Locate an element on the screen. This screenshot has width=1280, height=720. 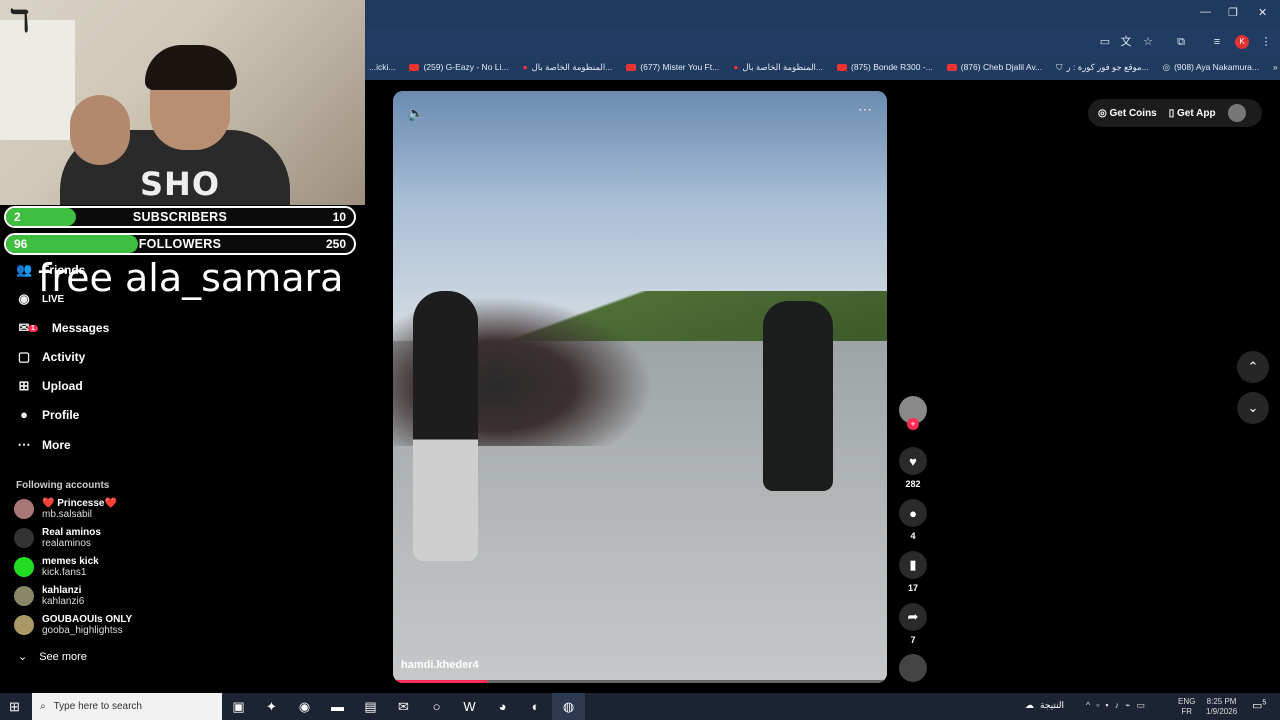
free-text-overlay: free ala_samara is located at coordinates (191, 278).